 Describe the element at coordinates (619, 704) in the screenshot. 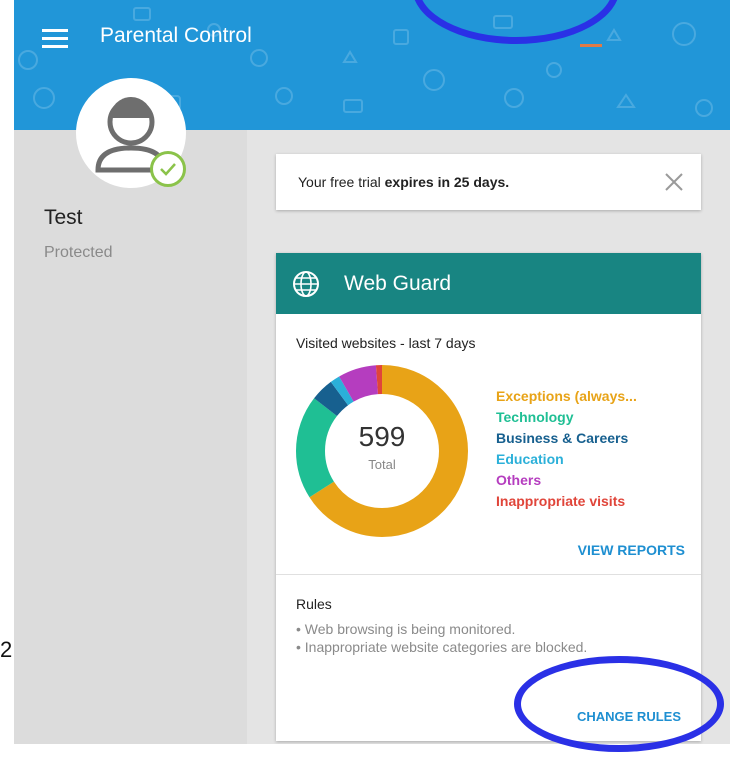

I see `annotation-circle-change-rules` at that location.